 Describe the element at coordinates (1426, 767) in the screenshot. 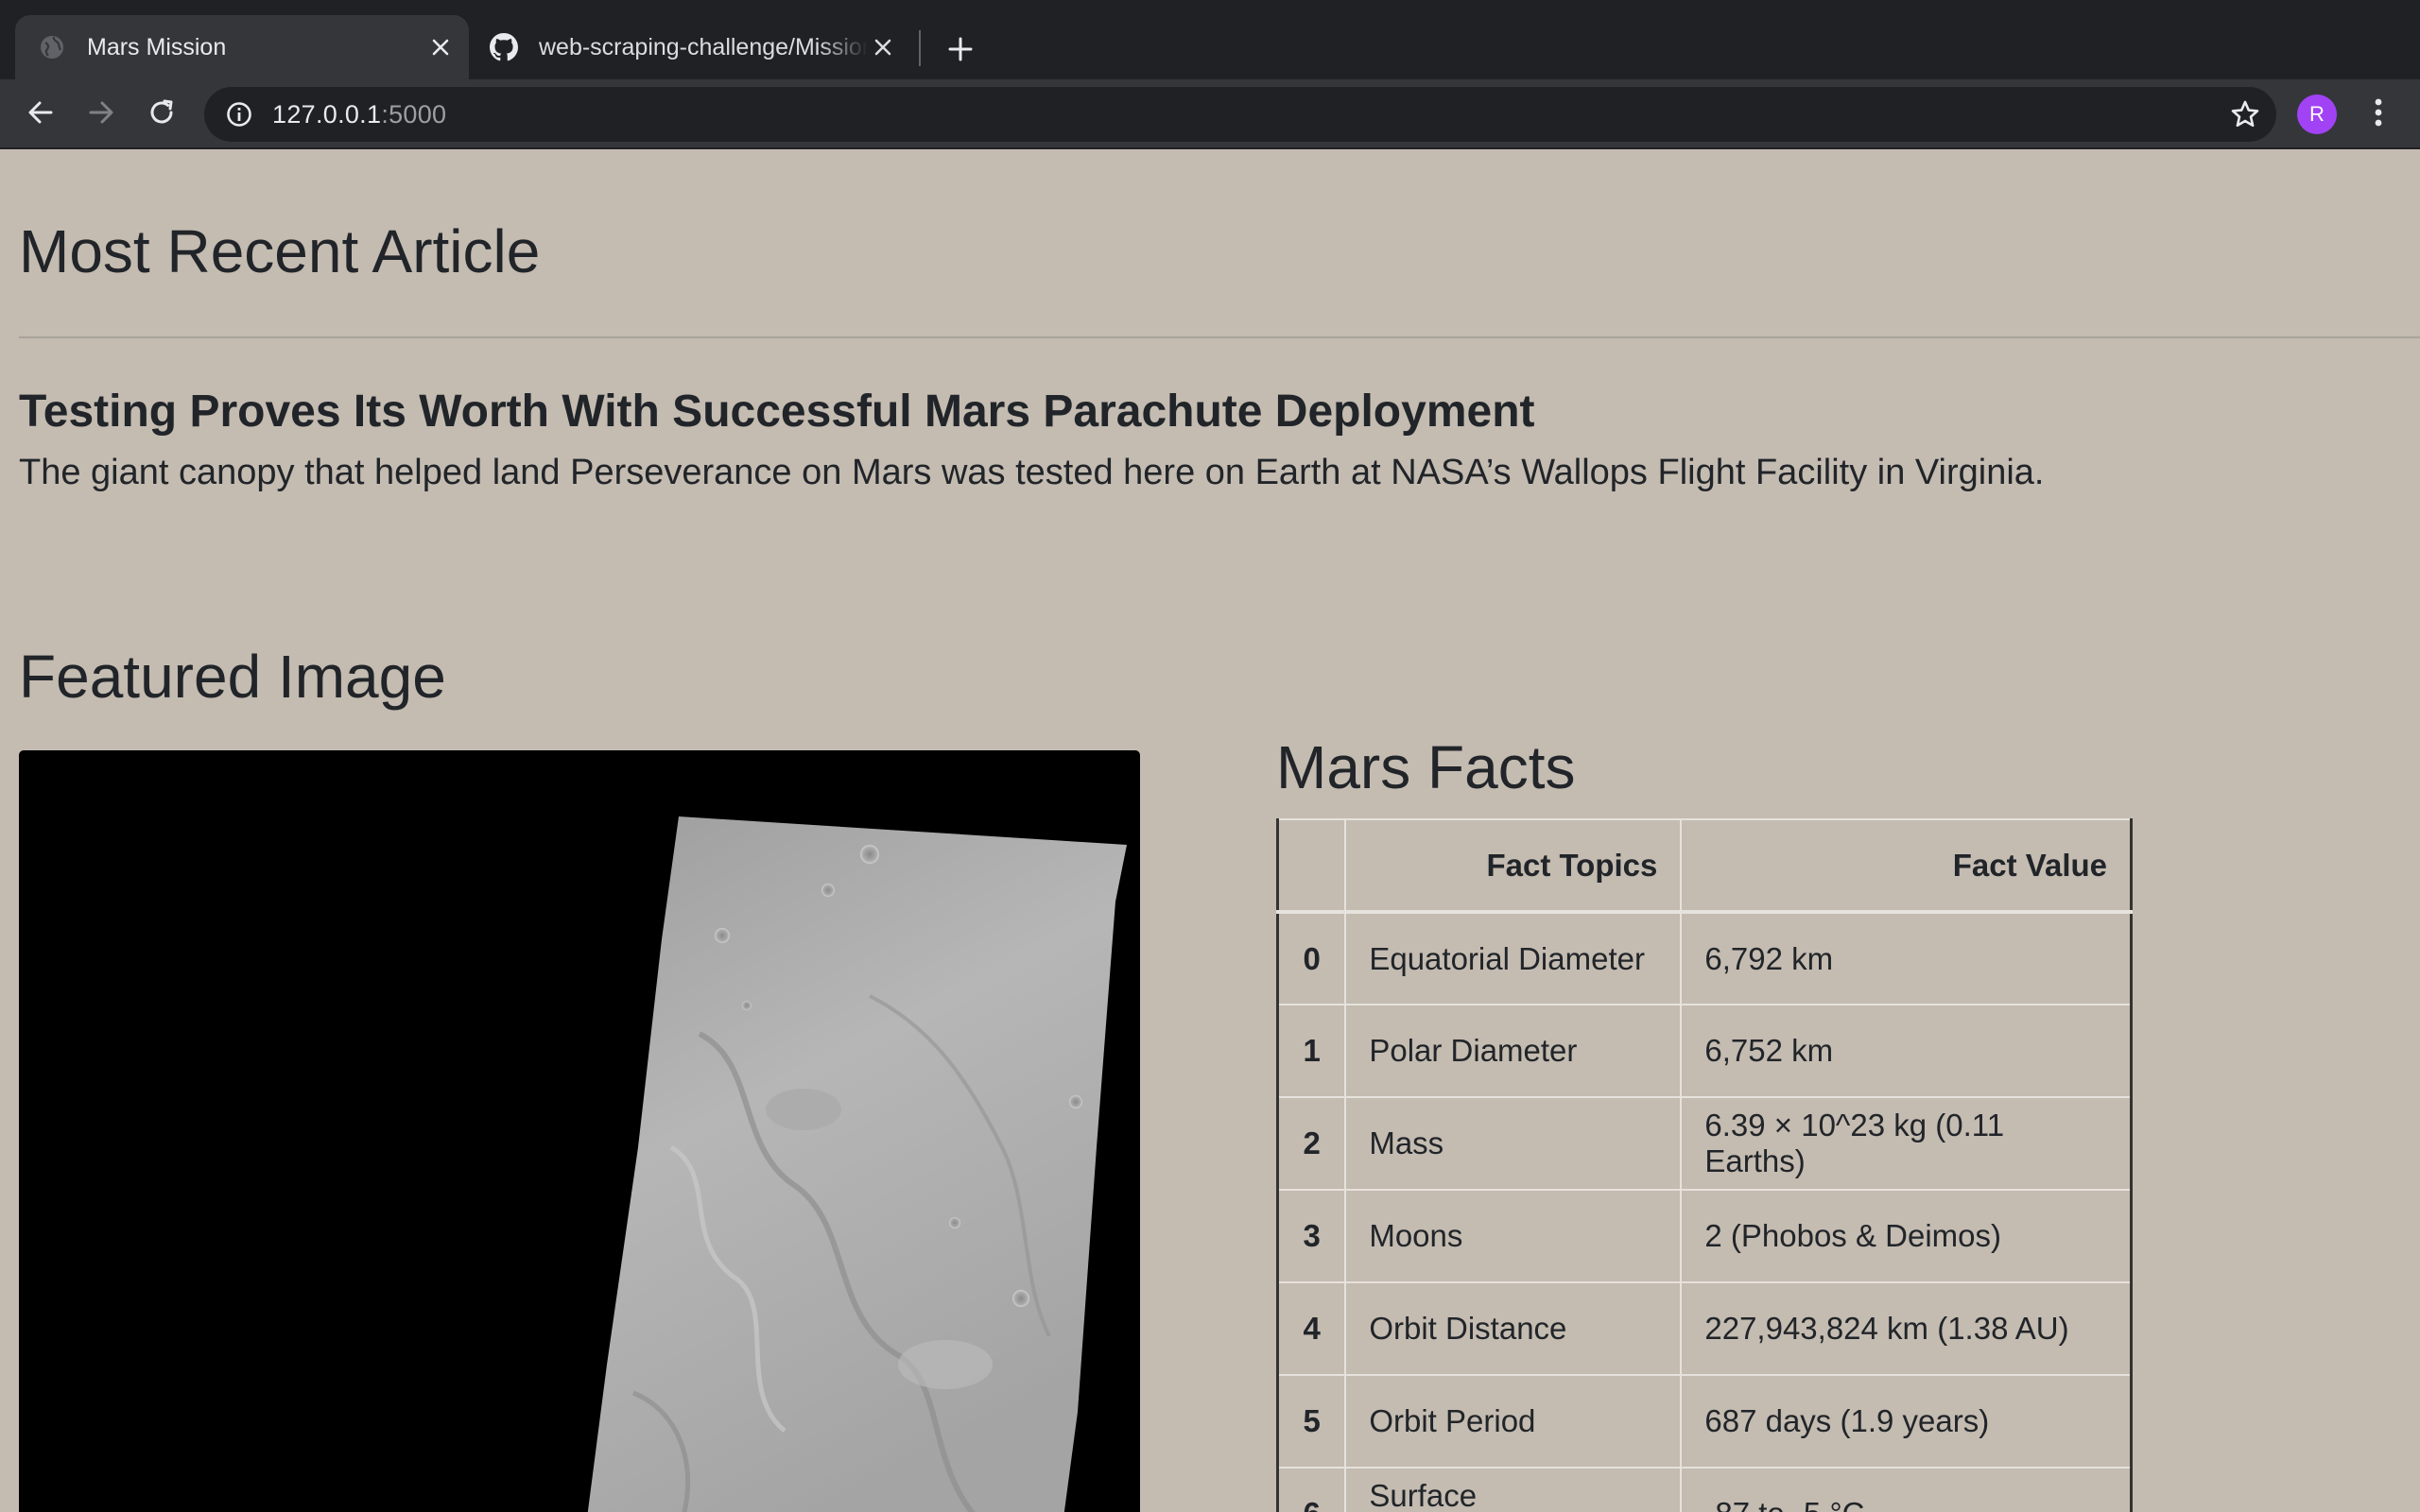

I see `mars-facts-heading: Mars Facts` at that location.